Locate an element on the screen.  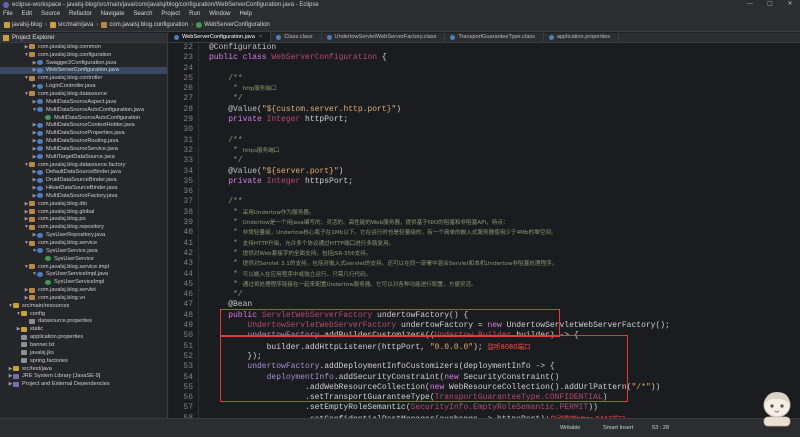
menu-edit: Edit is located at coordinates (27, 14).